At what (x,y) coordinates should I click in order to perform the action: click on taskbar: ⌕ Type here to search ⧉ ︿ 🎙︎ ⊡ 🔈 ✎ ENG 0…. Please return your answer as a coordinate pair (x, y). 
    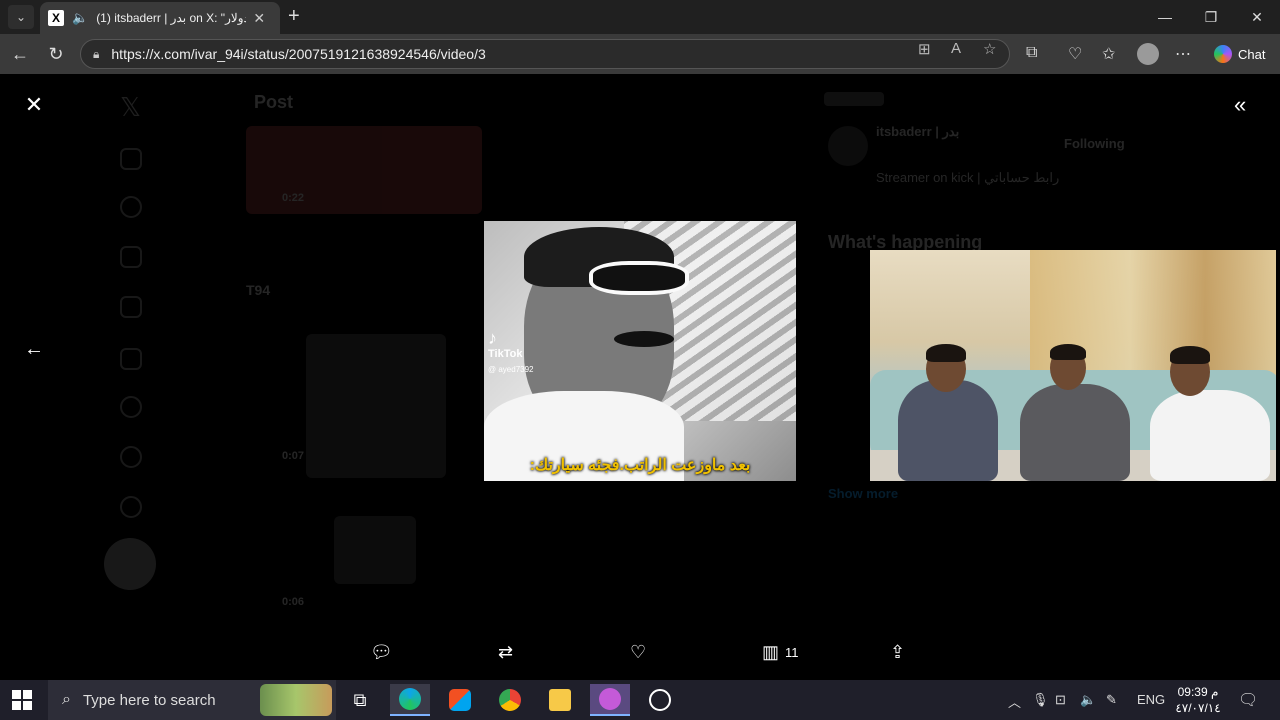
    Looking at the image, I should click on (640, 700).